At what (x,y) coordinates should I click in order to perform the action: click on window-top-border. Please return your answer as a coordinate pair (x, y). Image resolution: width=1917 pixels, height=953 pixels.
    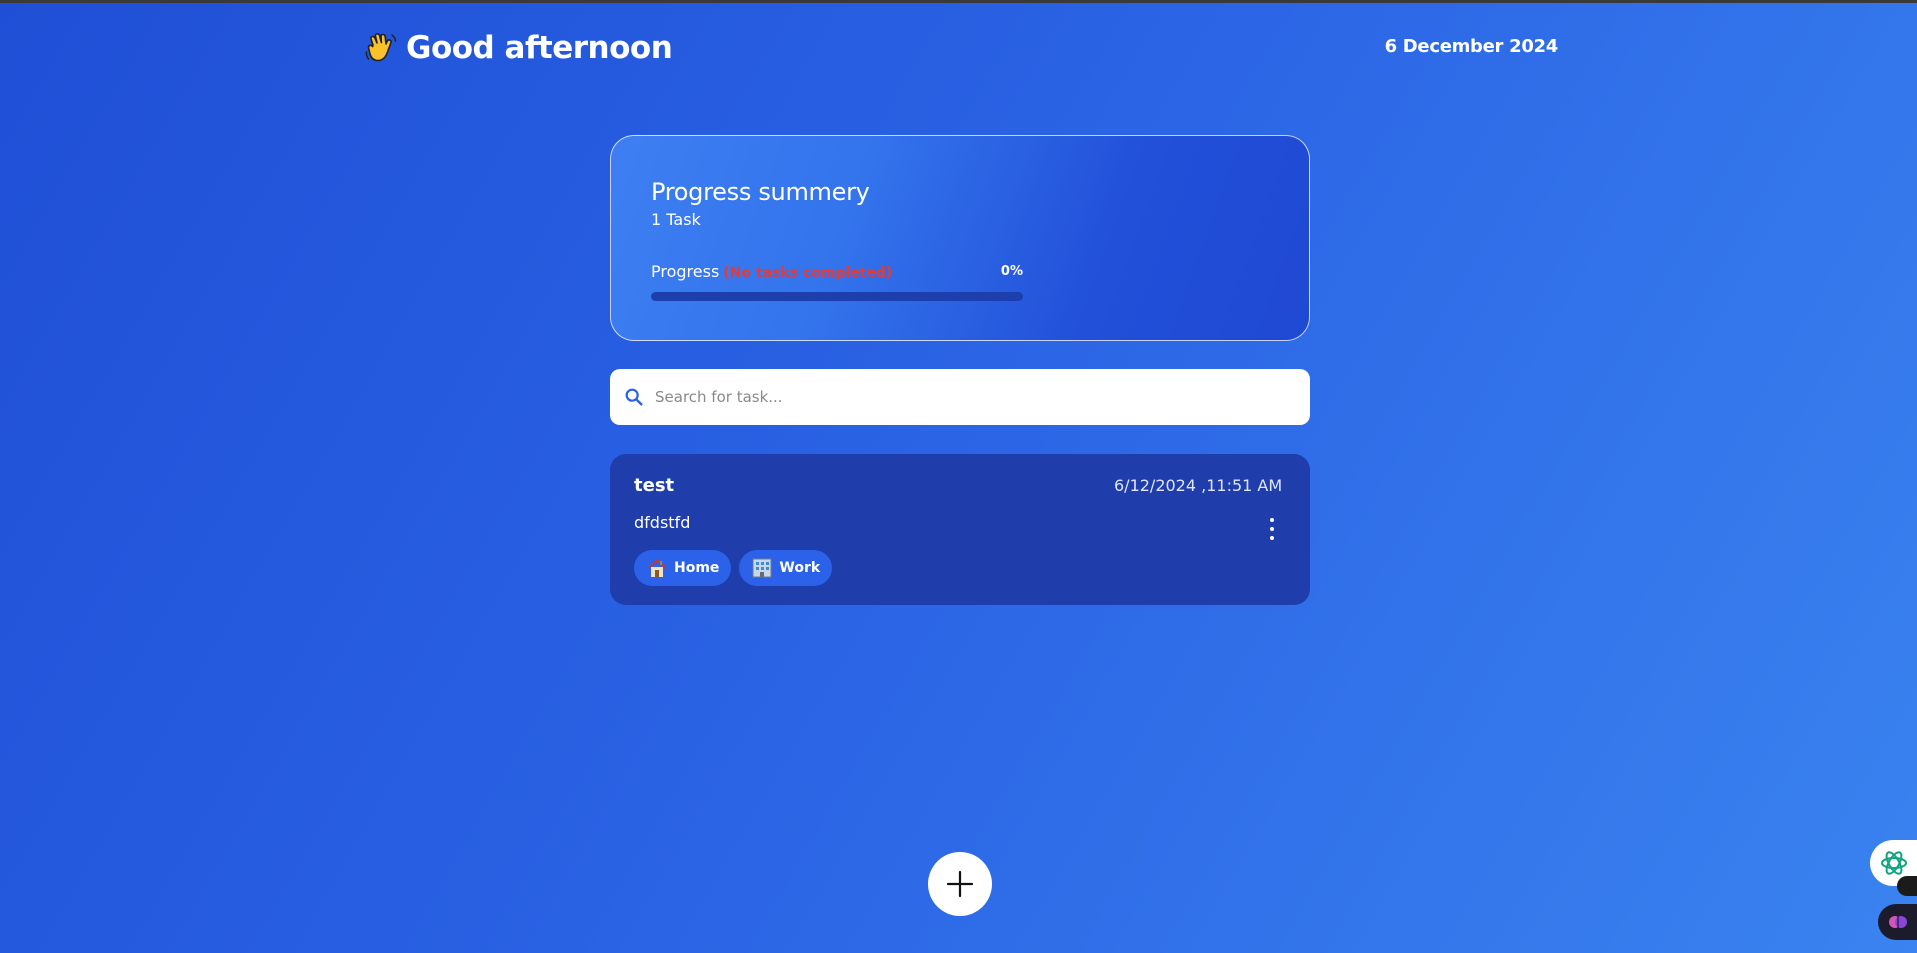
    Looking at the image, I should click on (958, 1).